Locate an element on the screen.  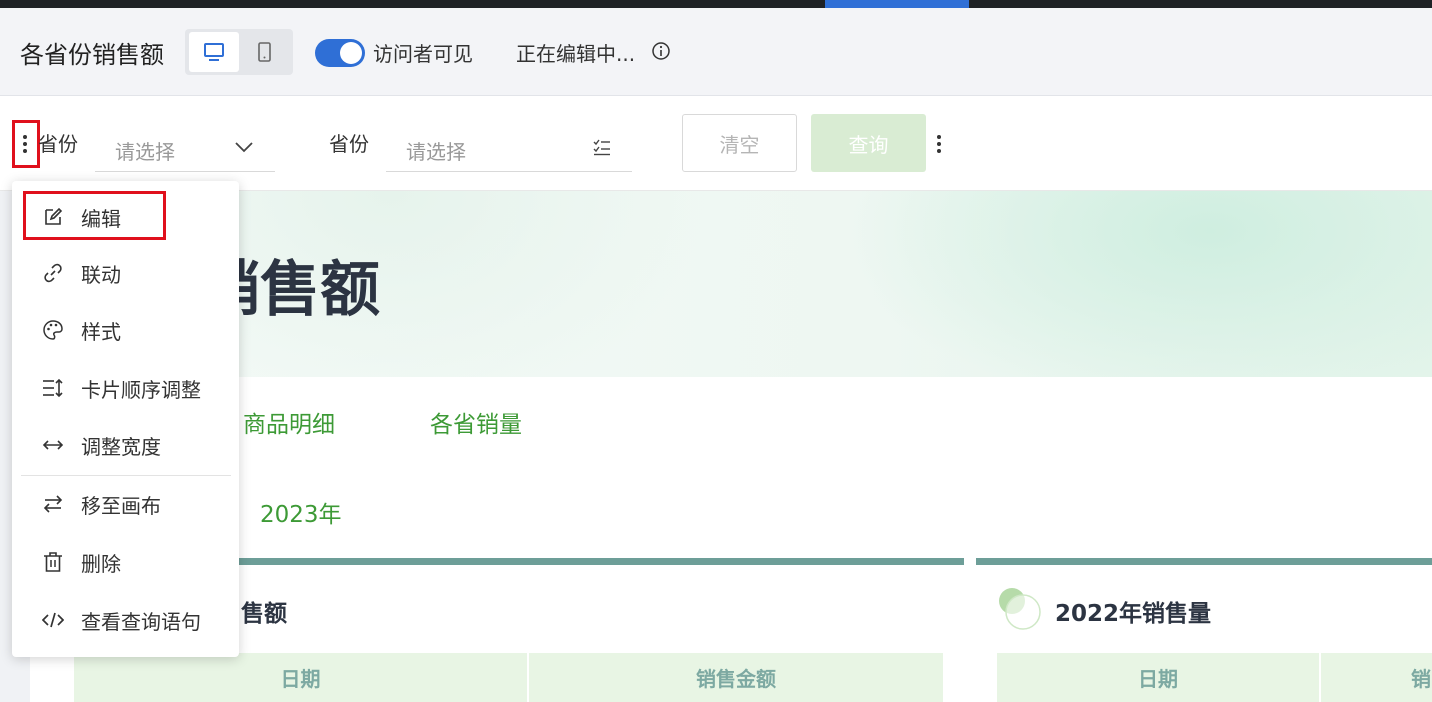
filter-bar-more-icon is located at coordinates (939, 144).